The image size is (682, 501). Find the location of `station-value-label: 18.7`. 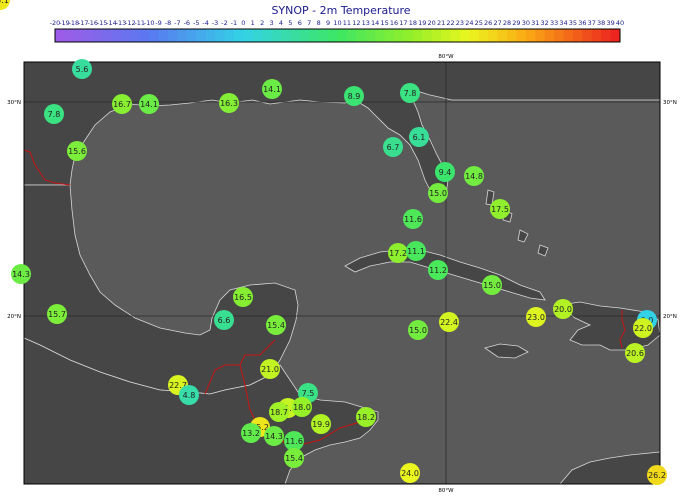

station-value-label: 18.7 is located at coordinates (279, 412).